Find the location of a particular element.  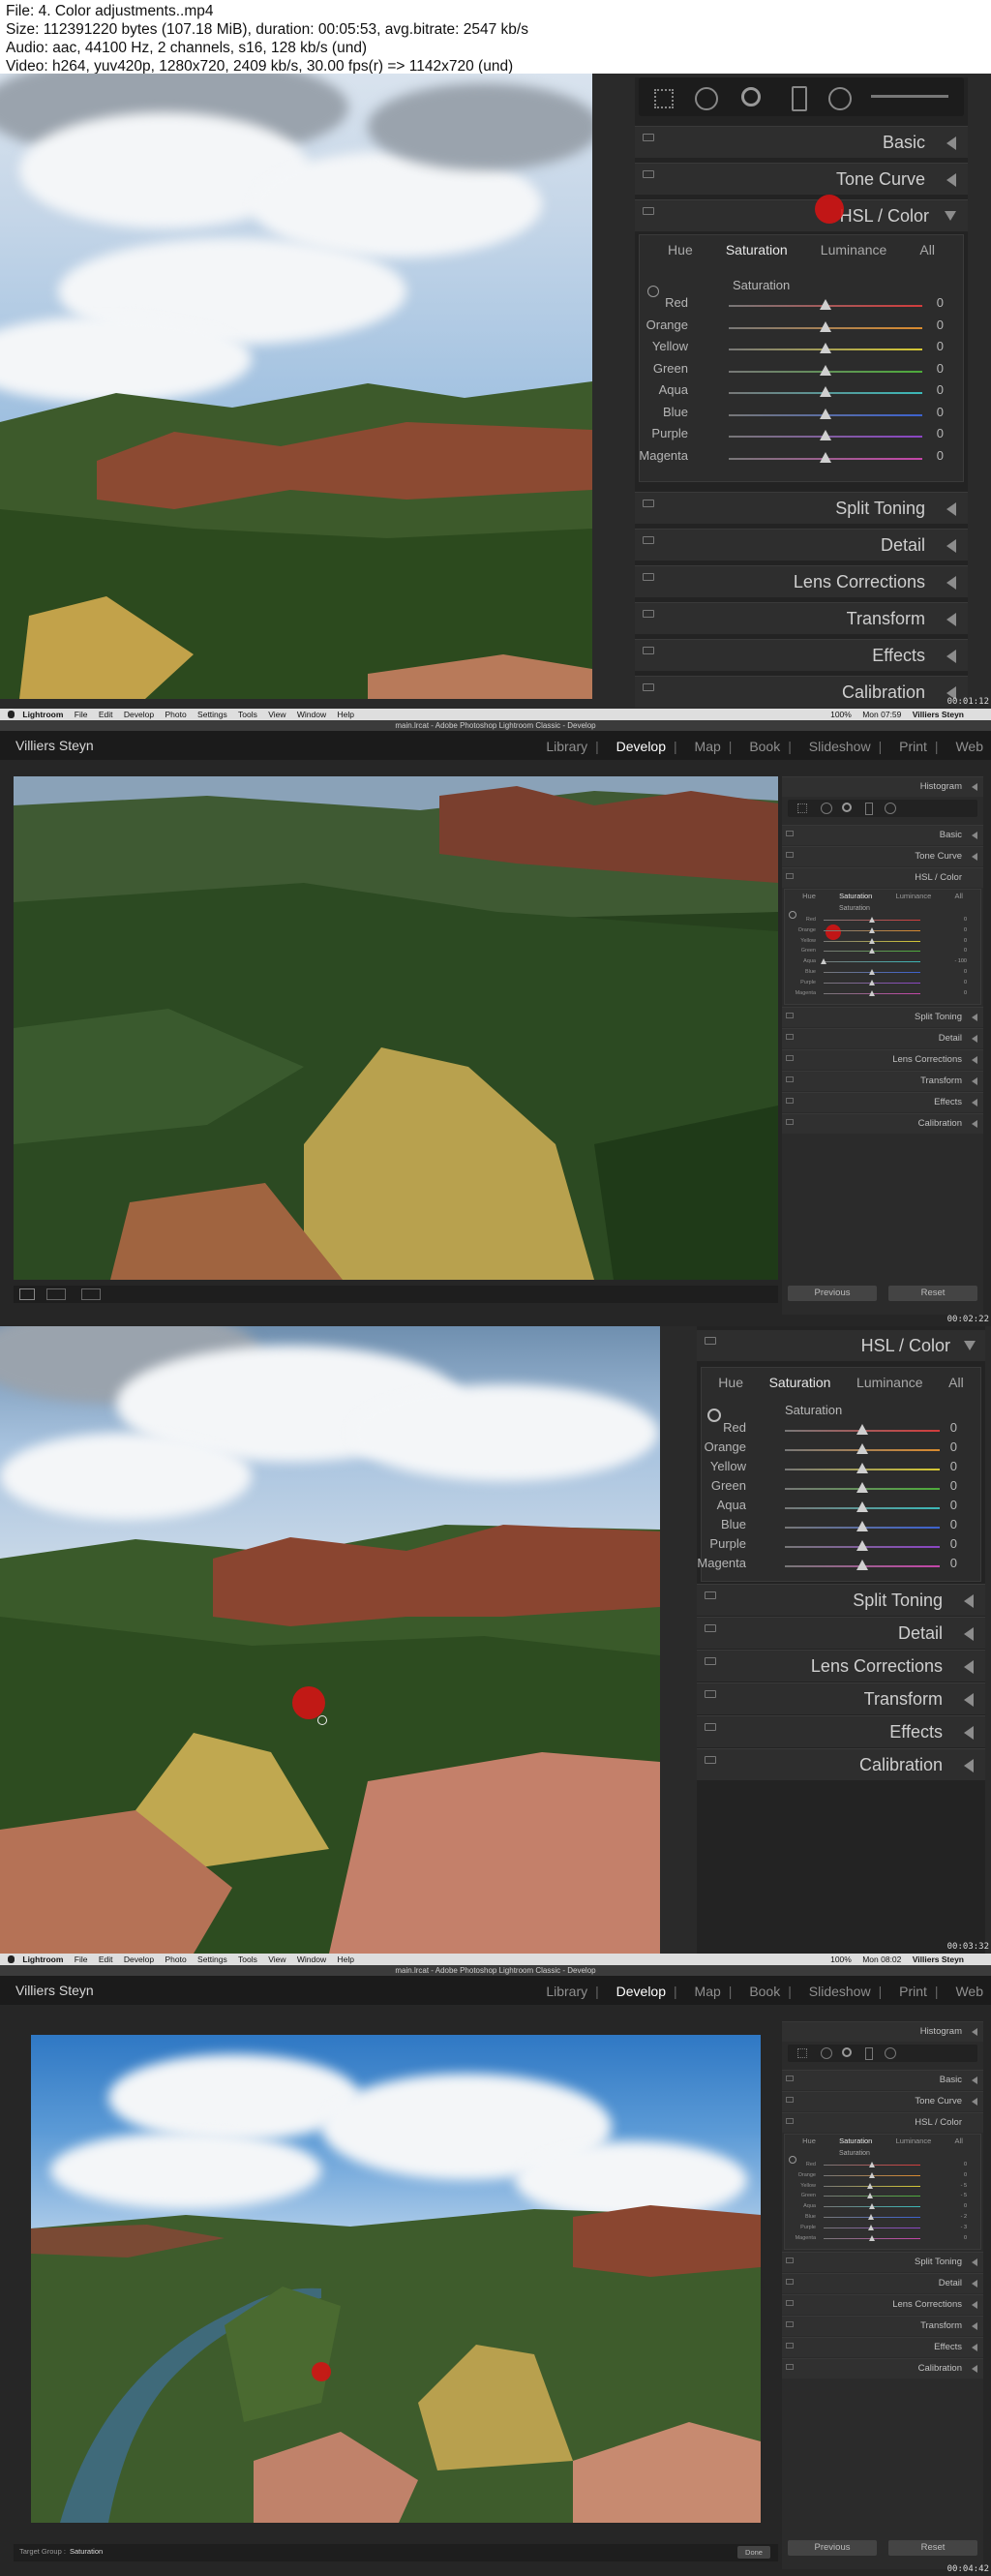

menu-file: File is located at coordinates (81, 1959).